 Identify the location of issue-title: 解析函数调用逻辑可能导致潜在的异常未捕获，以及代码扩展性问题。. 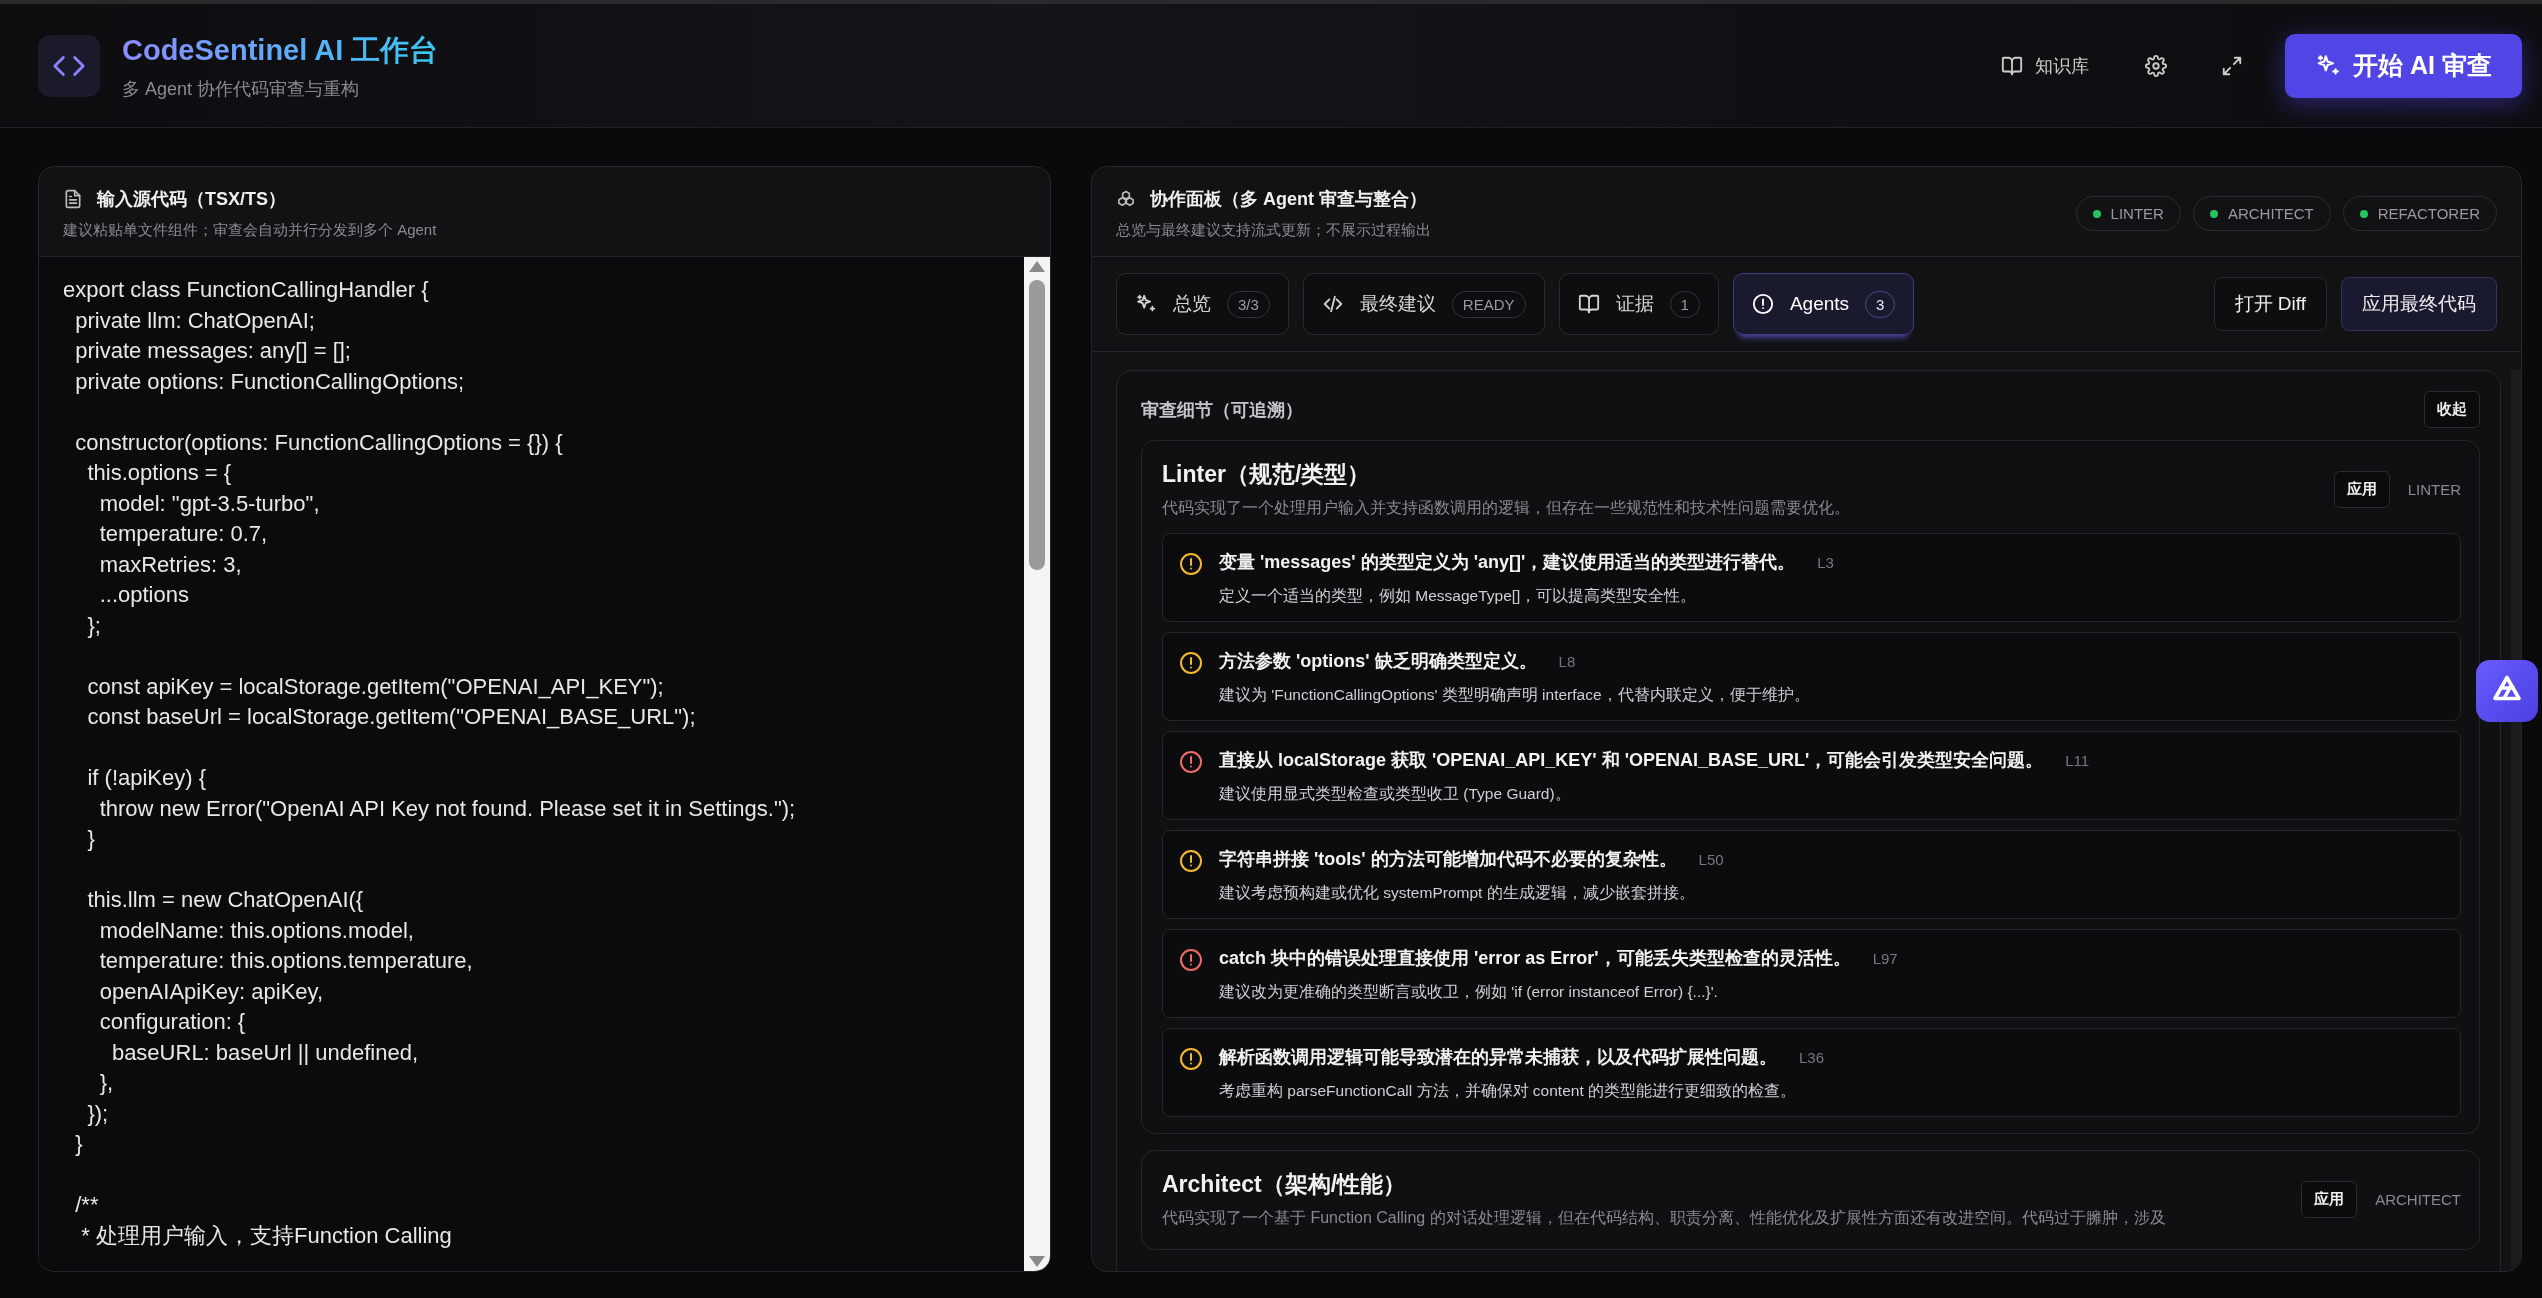
(1498, 1057).